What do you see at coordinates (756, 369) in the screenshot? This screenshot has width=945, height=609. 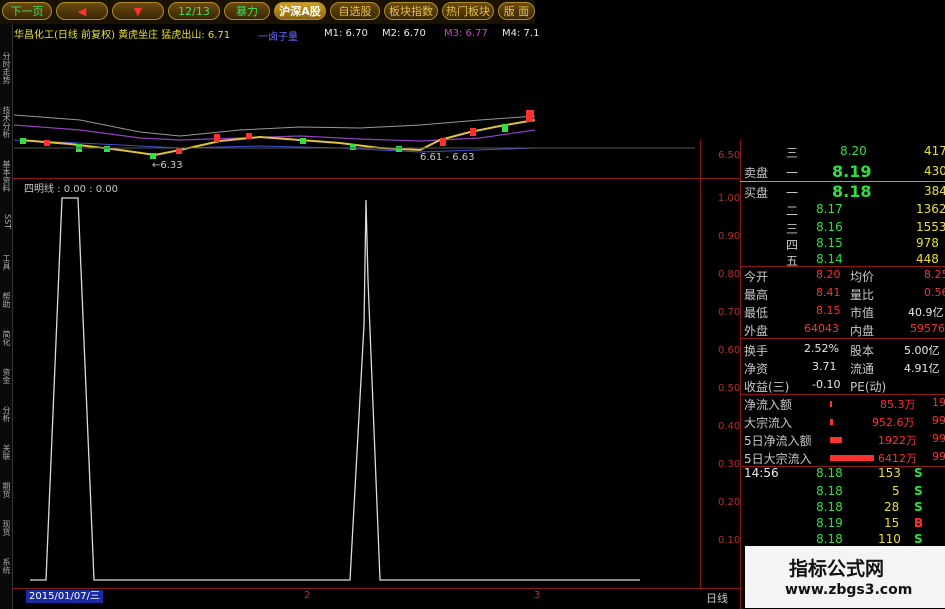 I see `stat-label: 净资` at bounding box center [756, 369].